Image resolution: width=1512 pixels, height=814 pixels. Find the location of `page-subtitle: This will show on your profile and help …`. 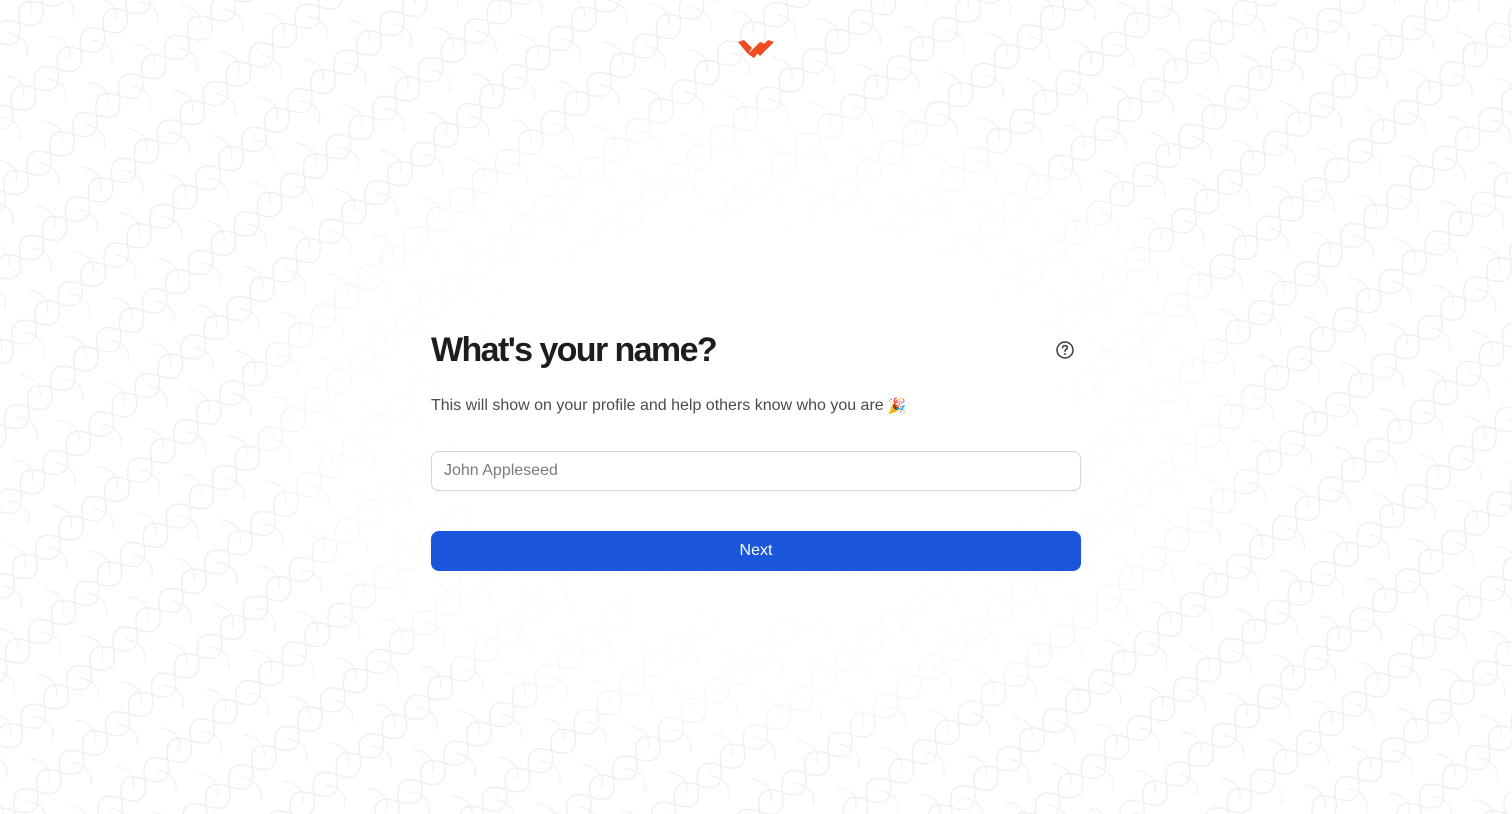

page-subtitle: This will show on your profile and help … is located at coordinates (756, 406).